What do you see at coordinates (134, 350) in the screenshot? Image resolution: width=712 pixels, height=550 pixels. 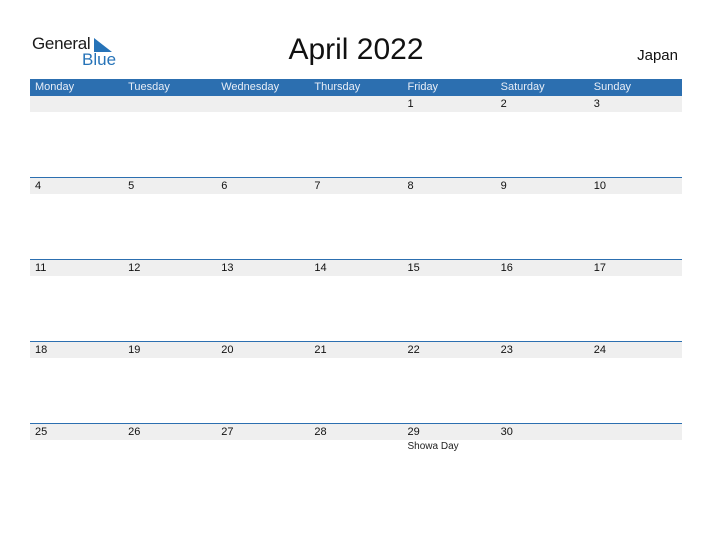 I see `day-number: 19` at bounding box center [134, 350].